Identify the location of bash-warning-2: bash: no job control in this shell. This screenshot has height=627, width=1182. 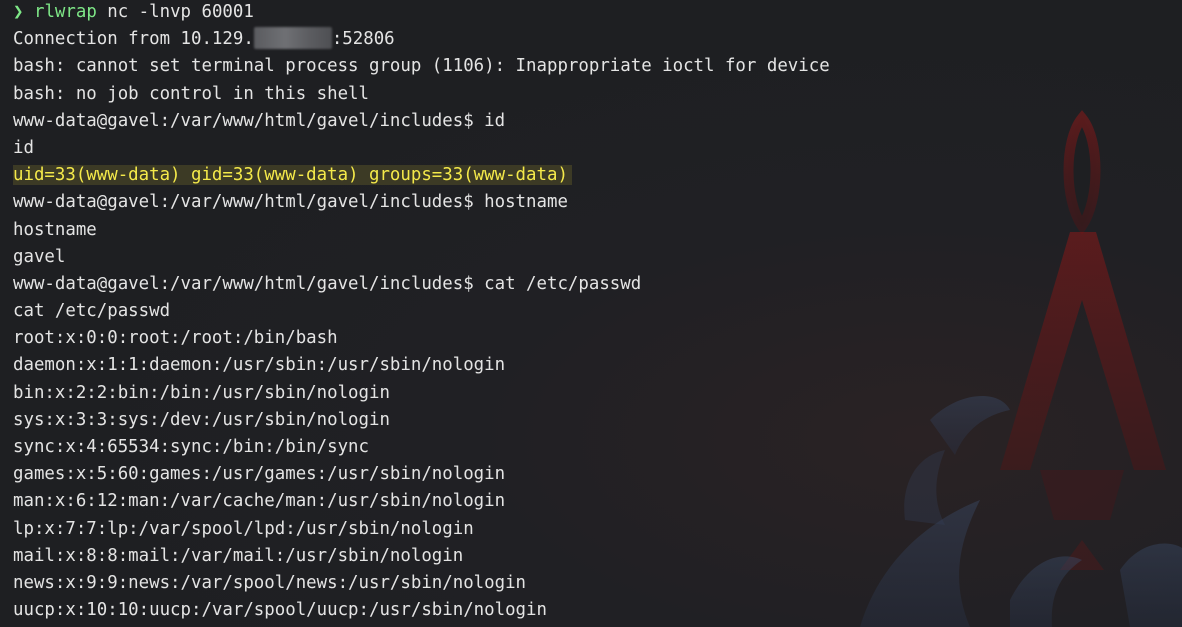
(191, 93).